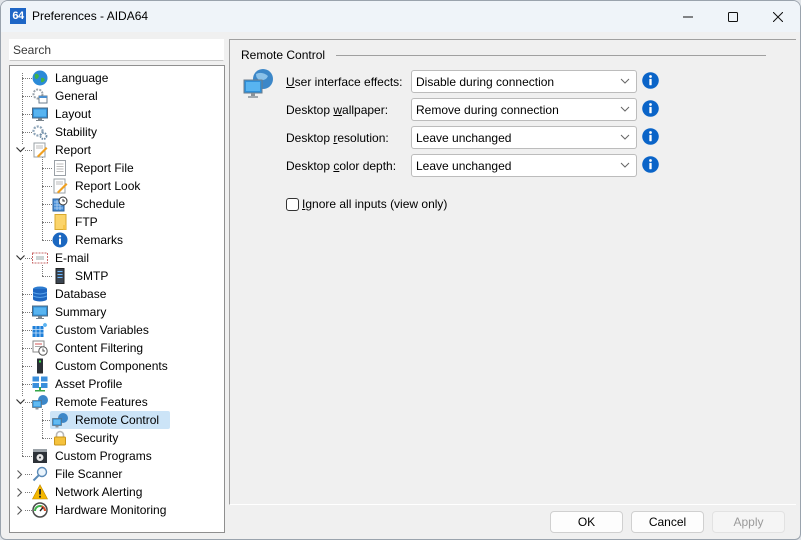 Image resolution: width=801 pixels, height=540 pixels. I want to click on tree-item-label: General, so click(76, 95).